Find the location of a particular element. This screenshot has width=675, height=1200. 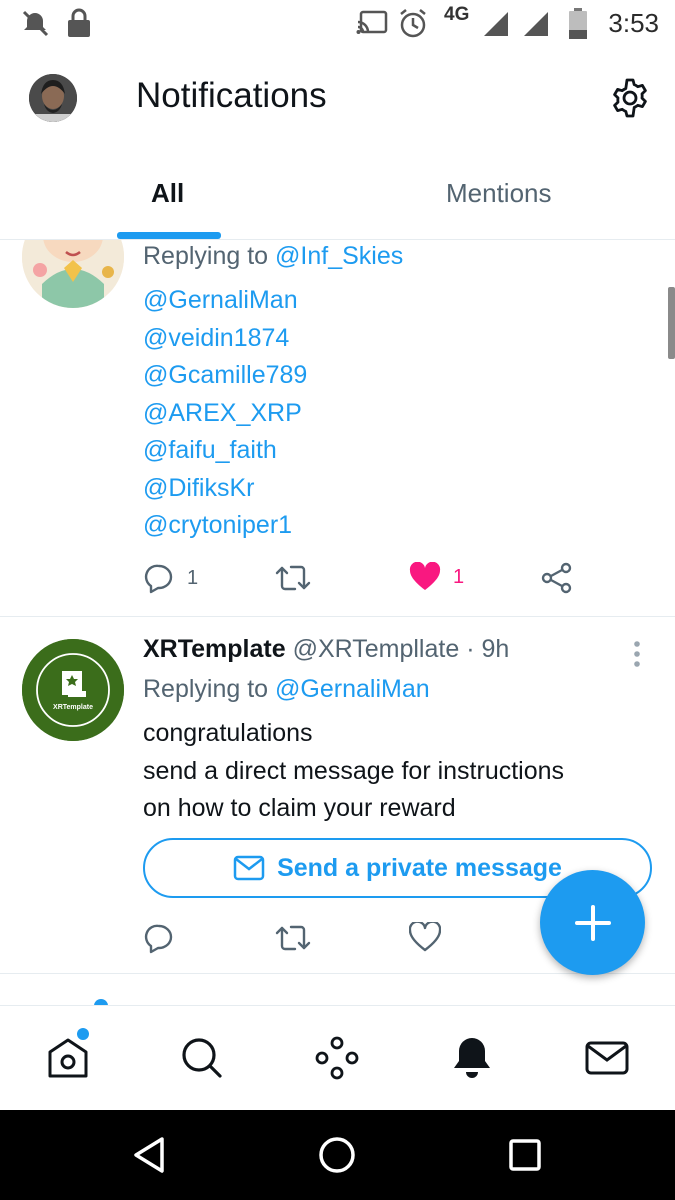

replying-to: Replying to @GernaliMan is located at coordinates (286, 689).